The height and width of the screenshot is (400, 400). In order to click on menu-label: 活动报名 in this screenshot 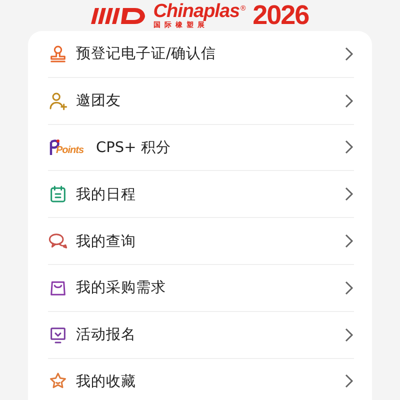, I will do `click(106, 335)`.